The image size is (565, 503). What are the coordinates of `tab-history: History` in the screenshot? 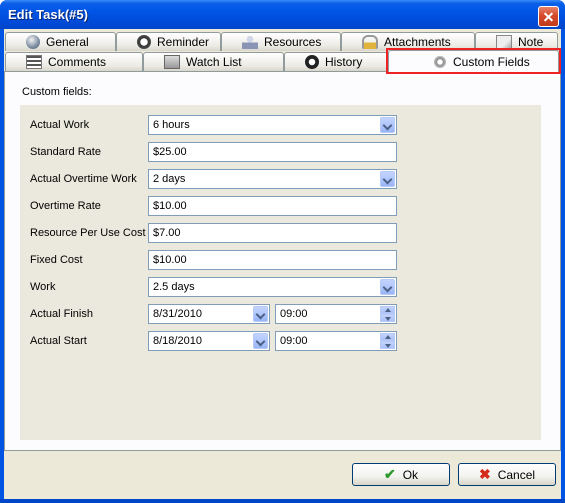 It's located at (336, 61).